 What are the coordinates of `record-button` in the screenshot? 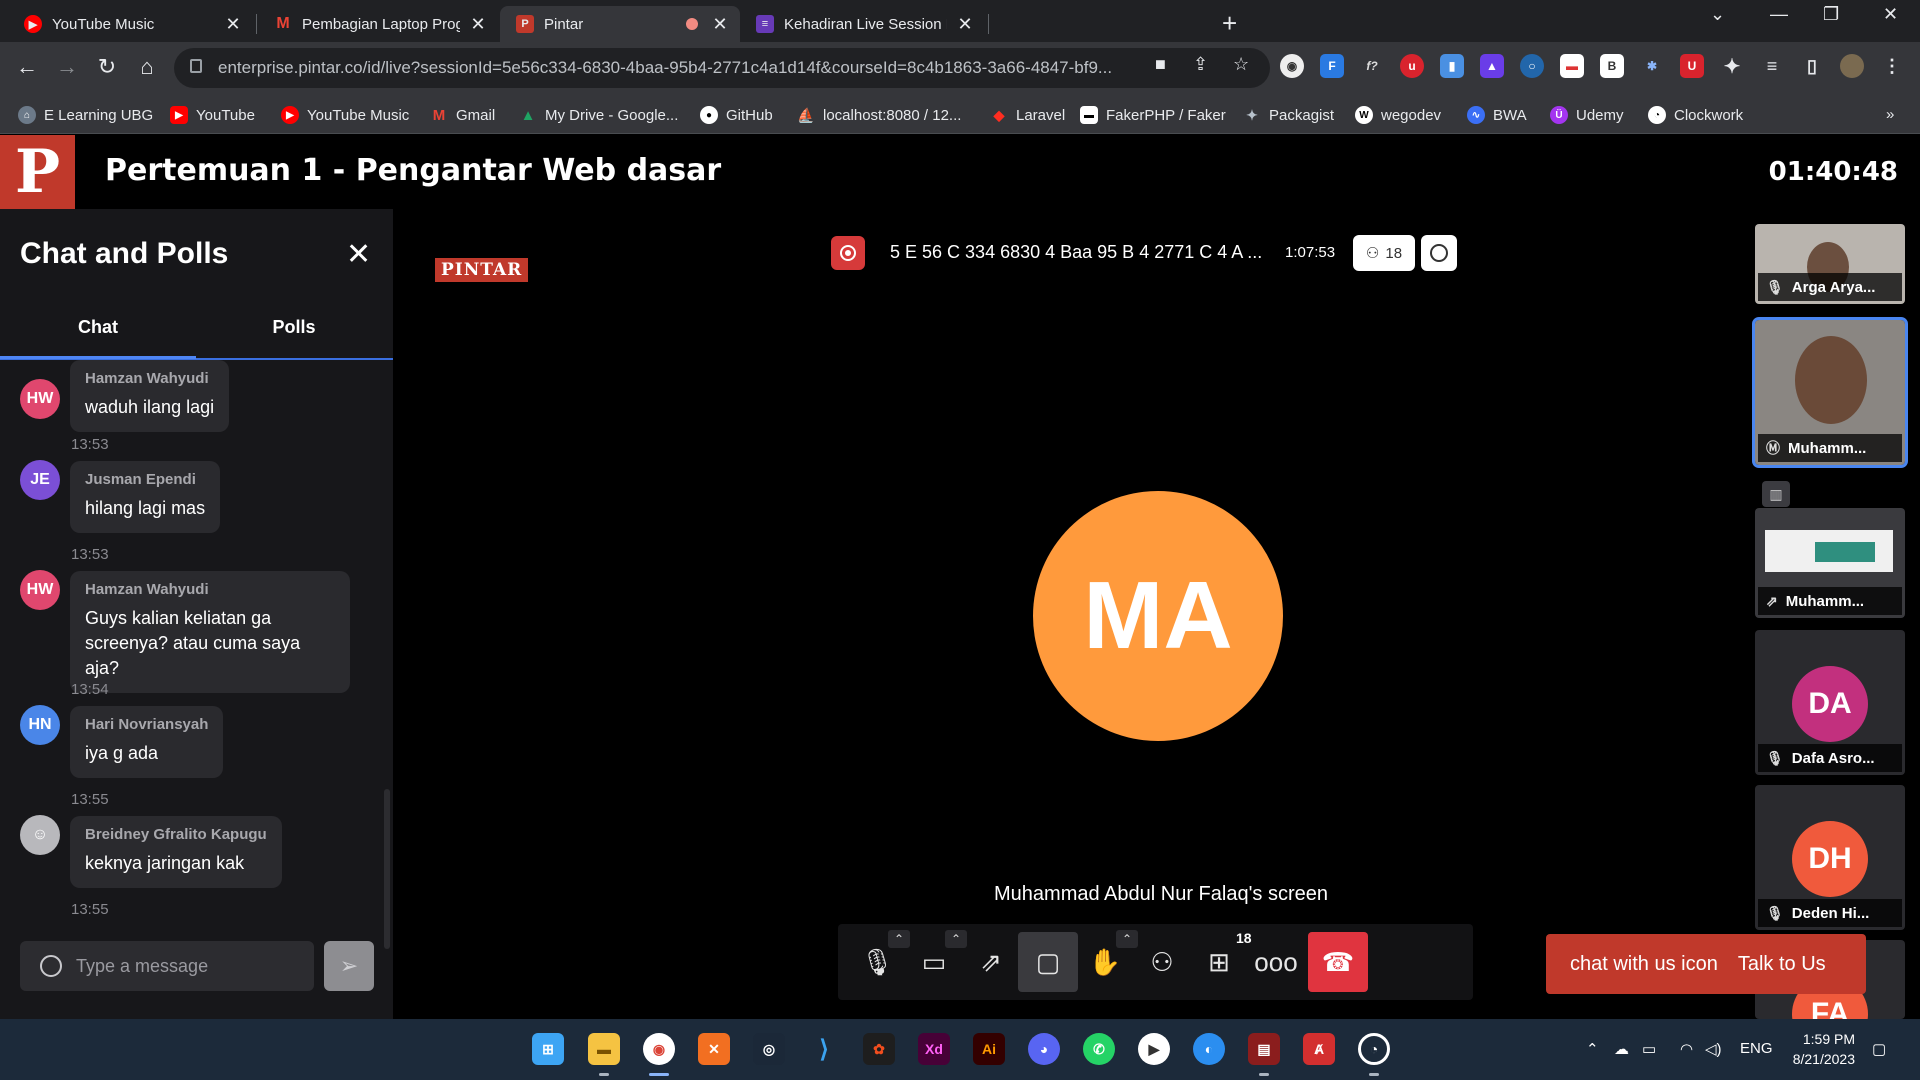 It's located at (848, 253).